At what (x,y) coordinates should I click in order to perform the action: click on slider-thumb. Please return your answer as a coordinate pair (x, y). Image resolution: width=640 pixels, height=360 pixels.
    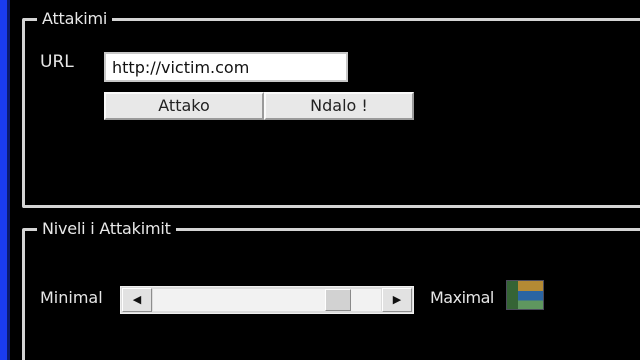
    Looking at the image, I should click on (338, 300).